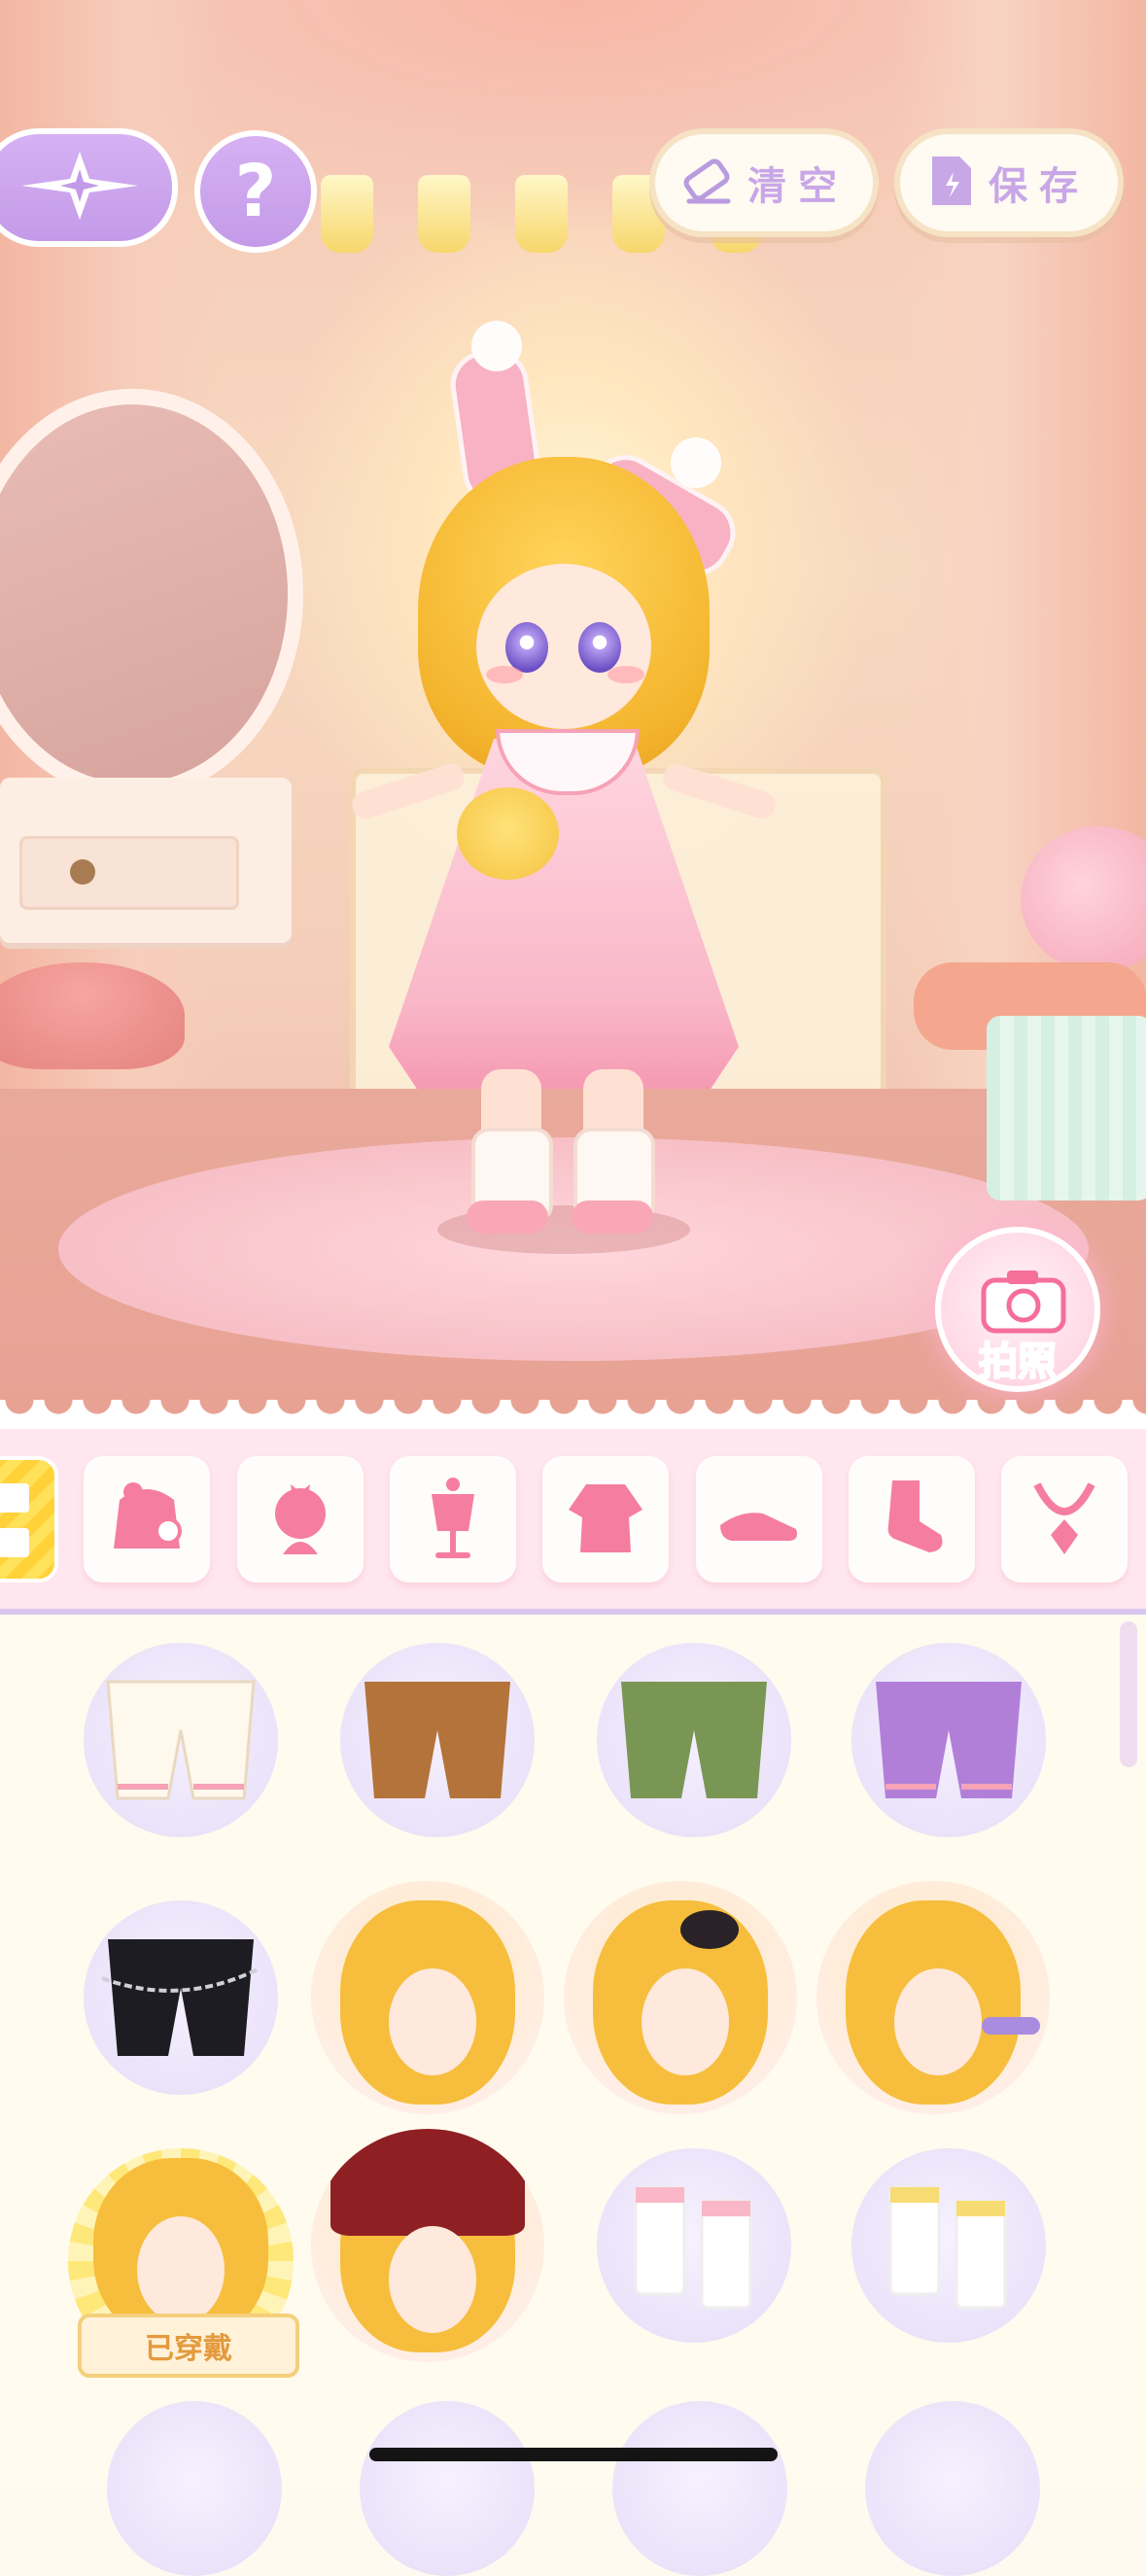 Image resolution: width=1146 pixels, height=2576 pixels. I want to click on eraser-icon, so click(706, 183).